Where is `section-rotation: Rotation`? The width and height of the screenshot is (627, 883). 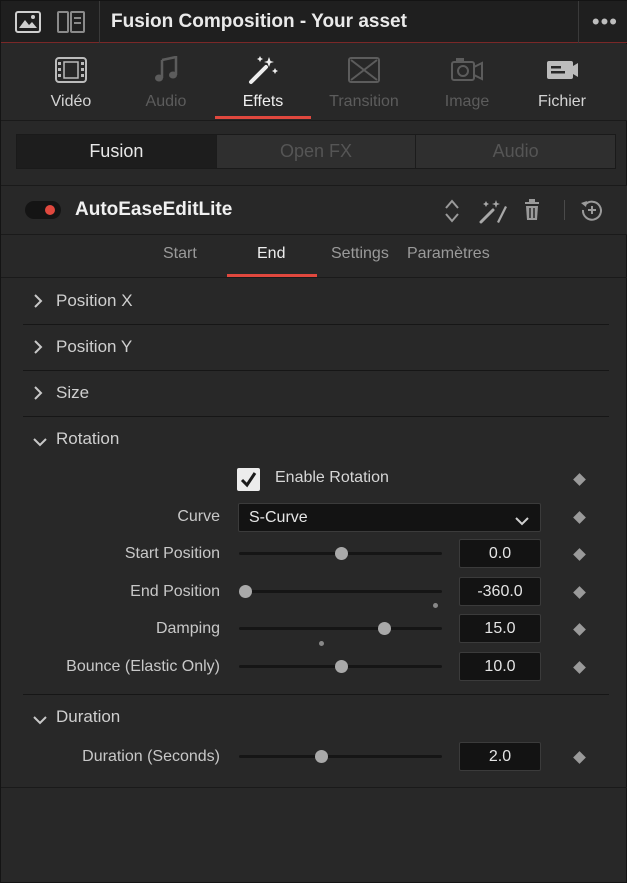
section-rotation: Rotation is located at coordinates (316, 440).